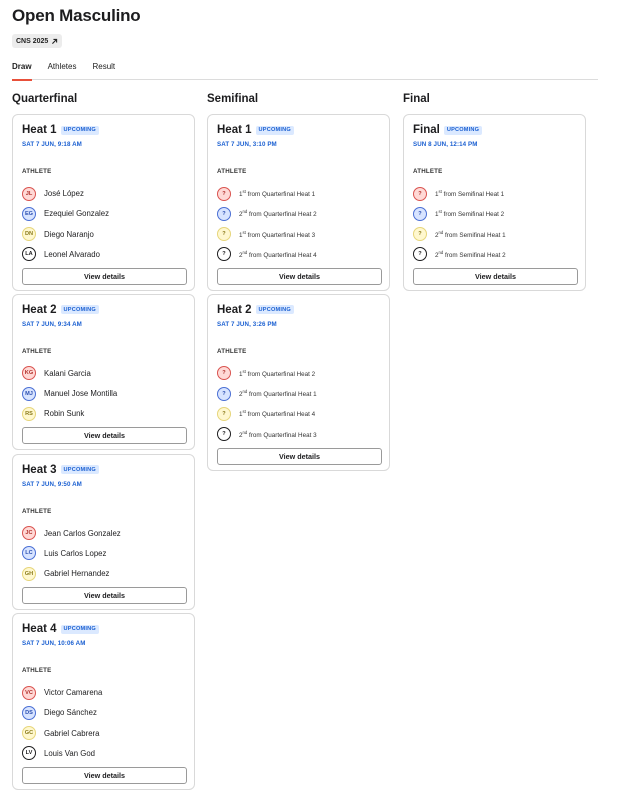 This screenshot has width=618, height=800. I want to click on heat-header: Heat 1 UPCOMING, so click(60, 130).